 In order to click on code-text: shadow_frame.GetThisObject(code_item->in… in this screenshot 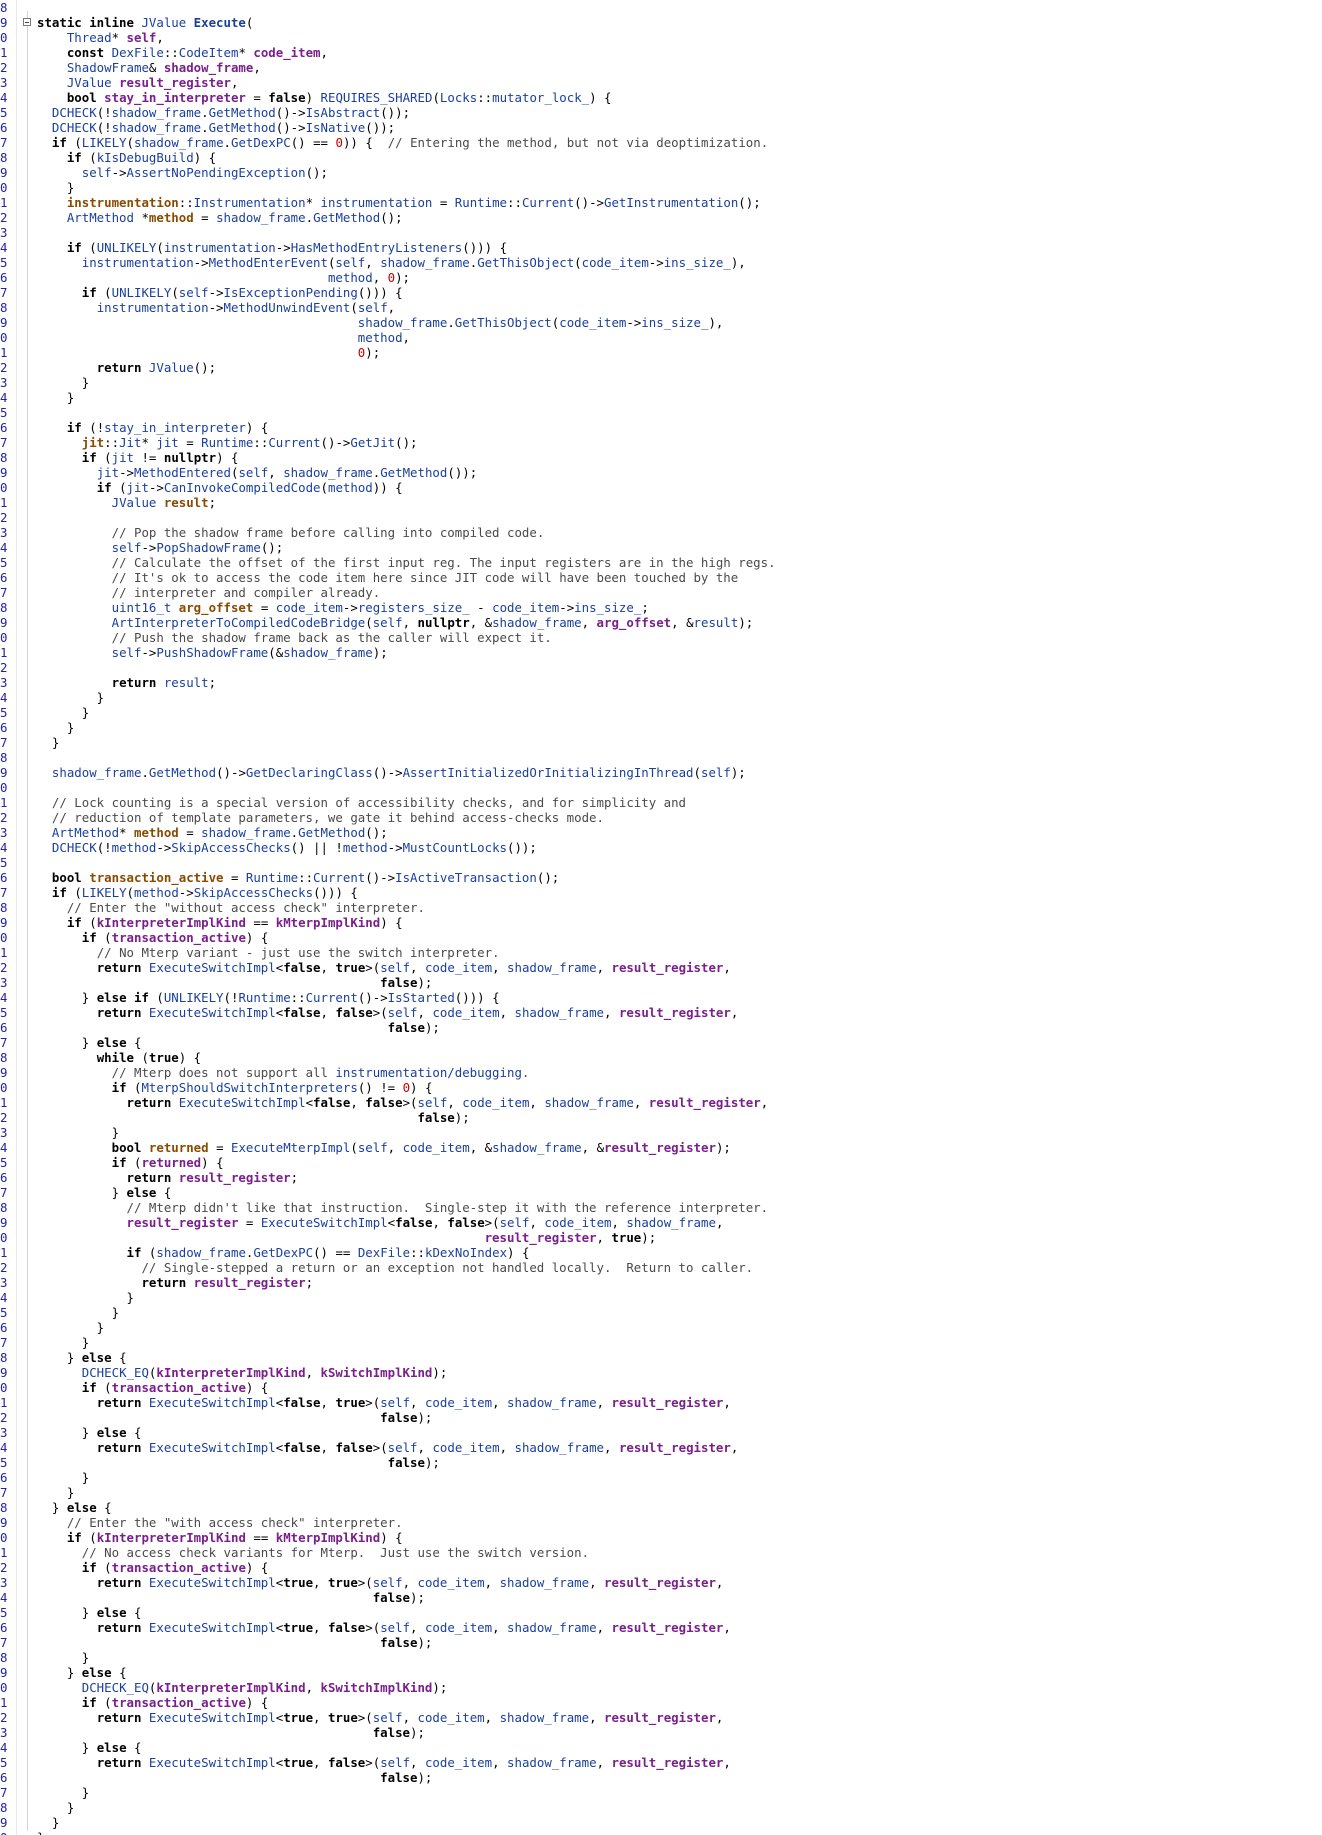, I will do `click(380, 322)`.